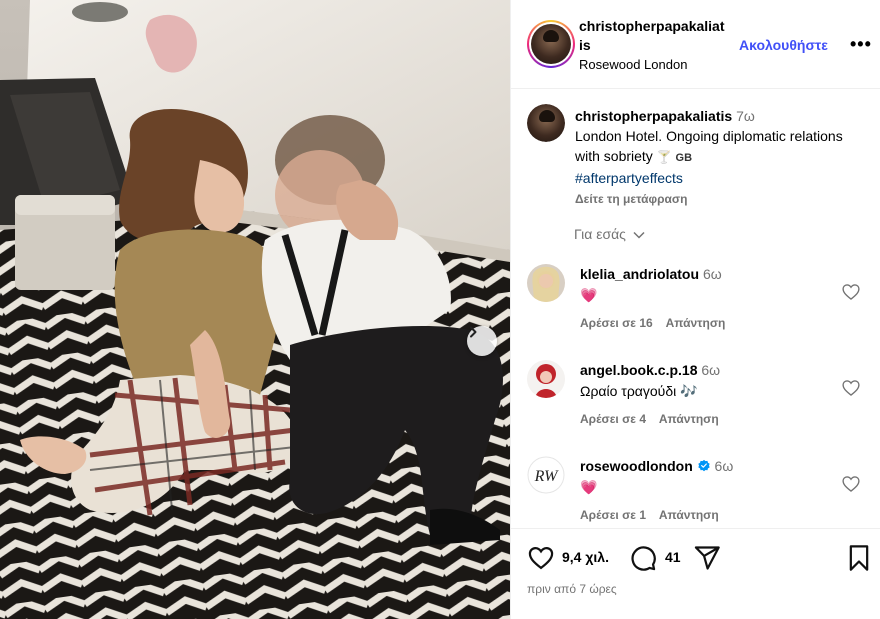 The image size is (880, 619). Describe the element at coordinates (654, 36) in the screenshot. I see `author-username: christopherpapakaliat is` at that location.